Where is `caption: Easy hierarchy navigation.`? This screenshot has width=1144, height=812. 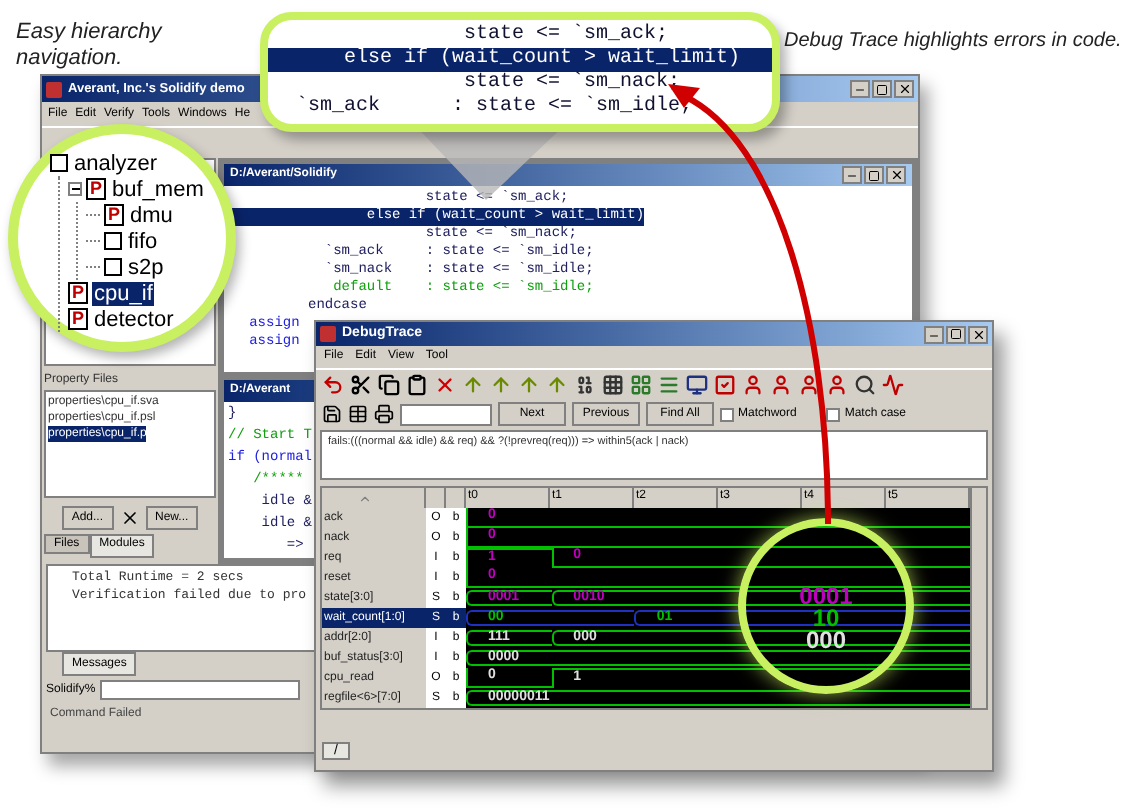 caption: Easy hierarchy navigation. is located at coordinates (90, 46).